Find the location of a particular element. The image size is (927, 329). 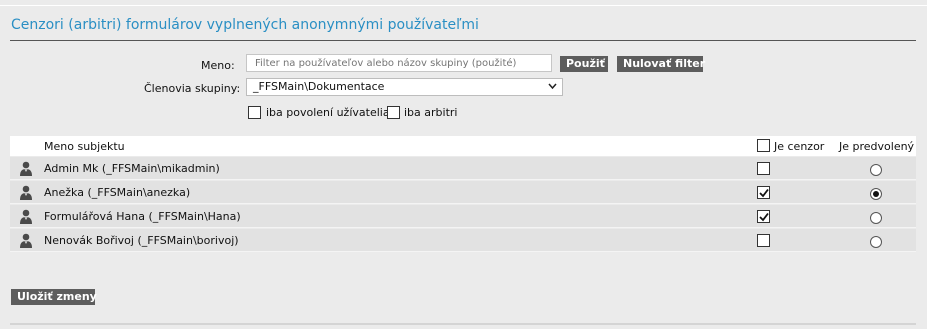

subject-name: Anežka (_FFSMain\anezka) is located at coordinates (117, 192).